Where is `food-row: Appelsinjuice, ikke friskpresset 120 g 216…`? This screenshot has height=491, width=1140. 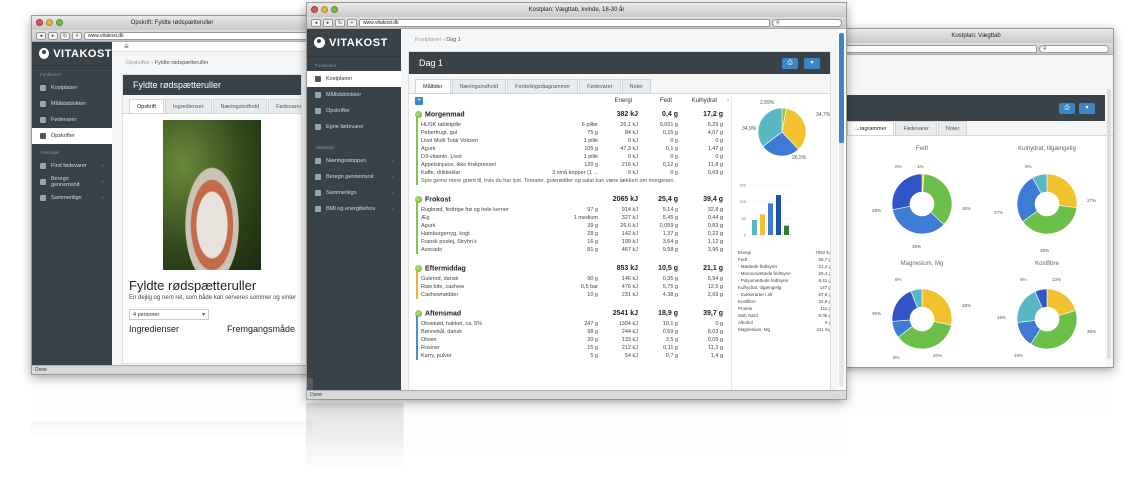 food-row: Appelsinjuice, ikke friskpresset 120 g 216… is located at coordinates (569, 165).